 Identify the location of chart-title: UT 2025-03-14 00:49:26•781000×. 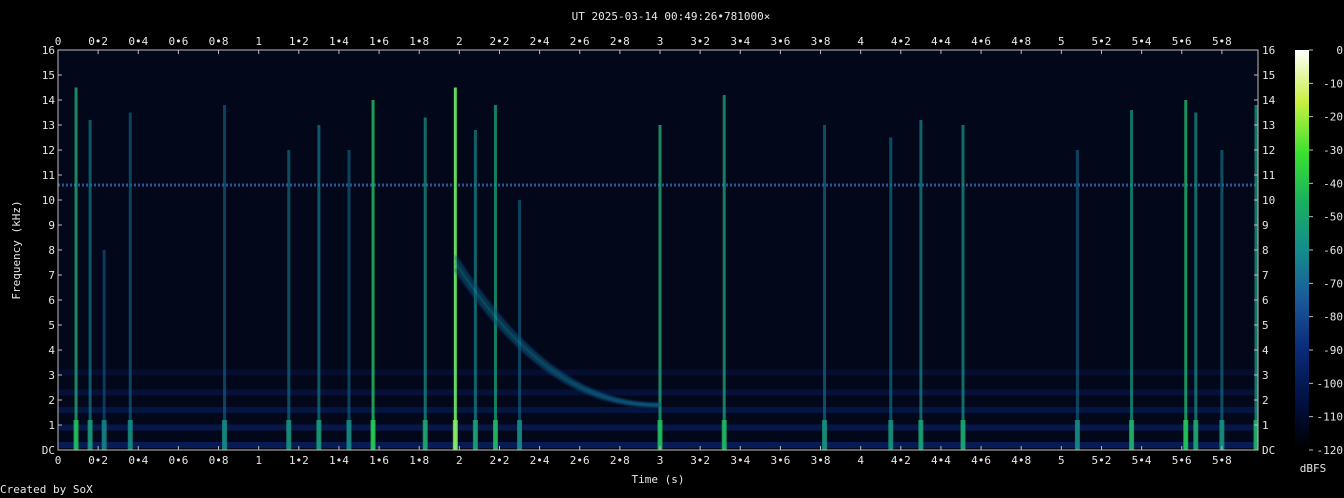
(671, 16).